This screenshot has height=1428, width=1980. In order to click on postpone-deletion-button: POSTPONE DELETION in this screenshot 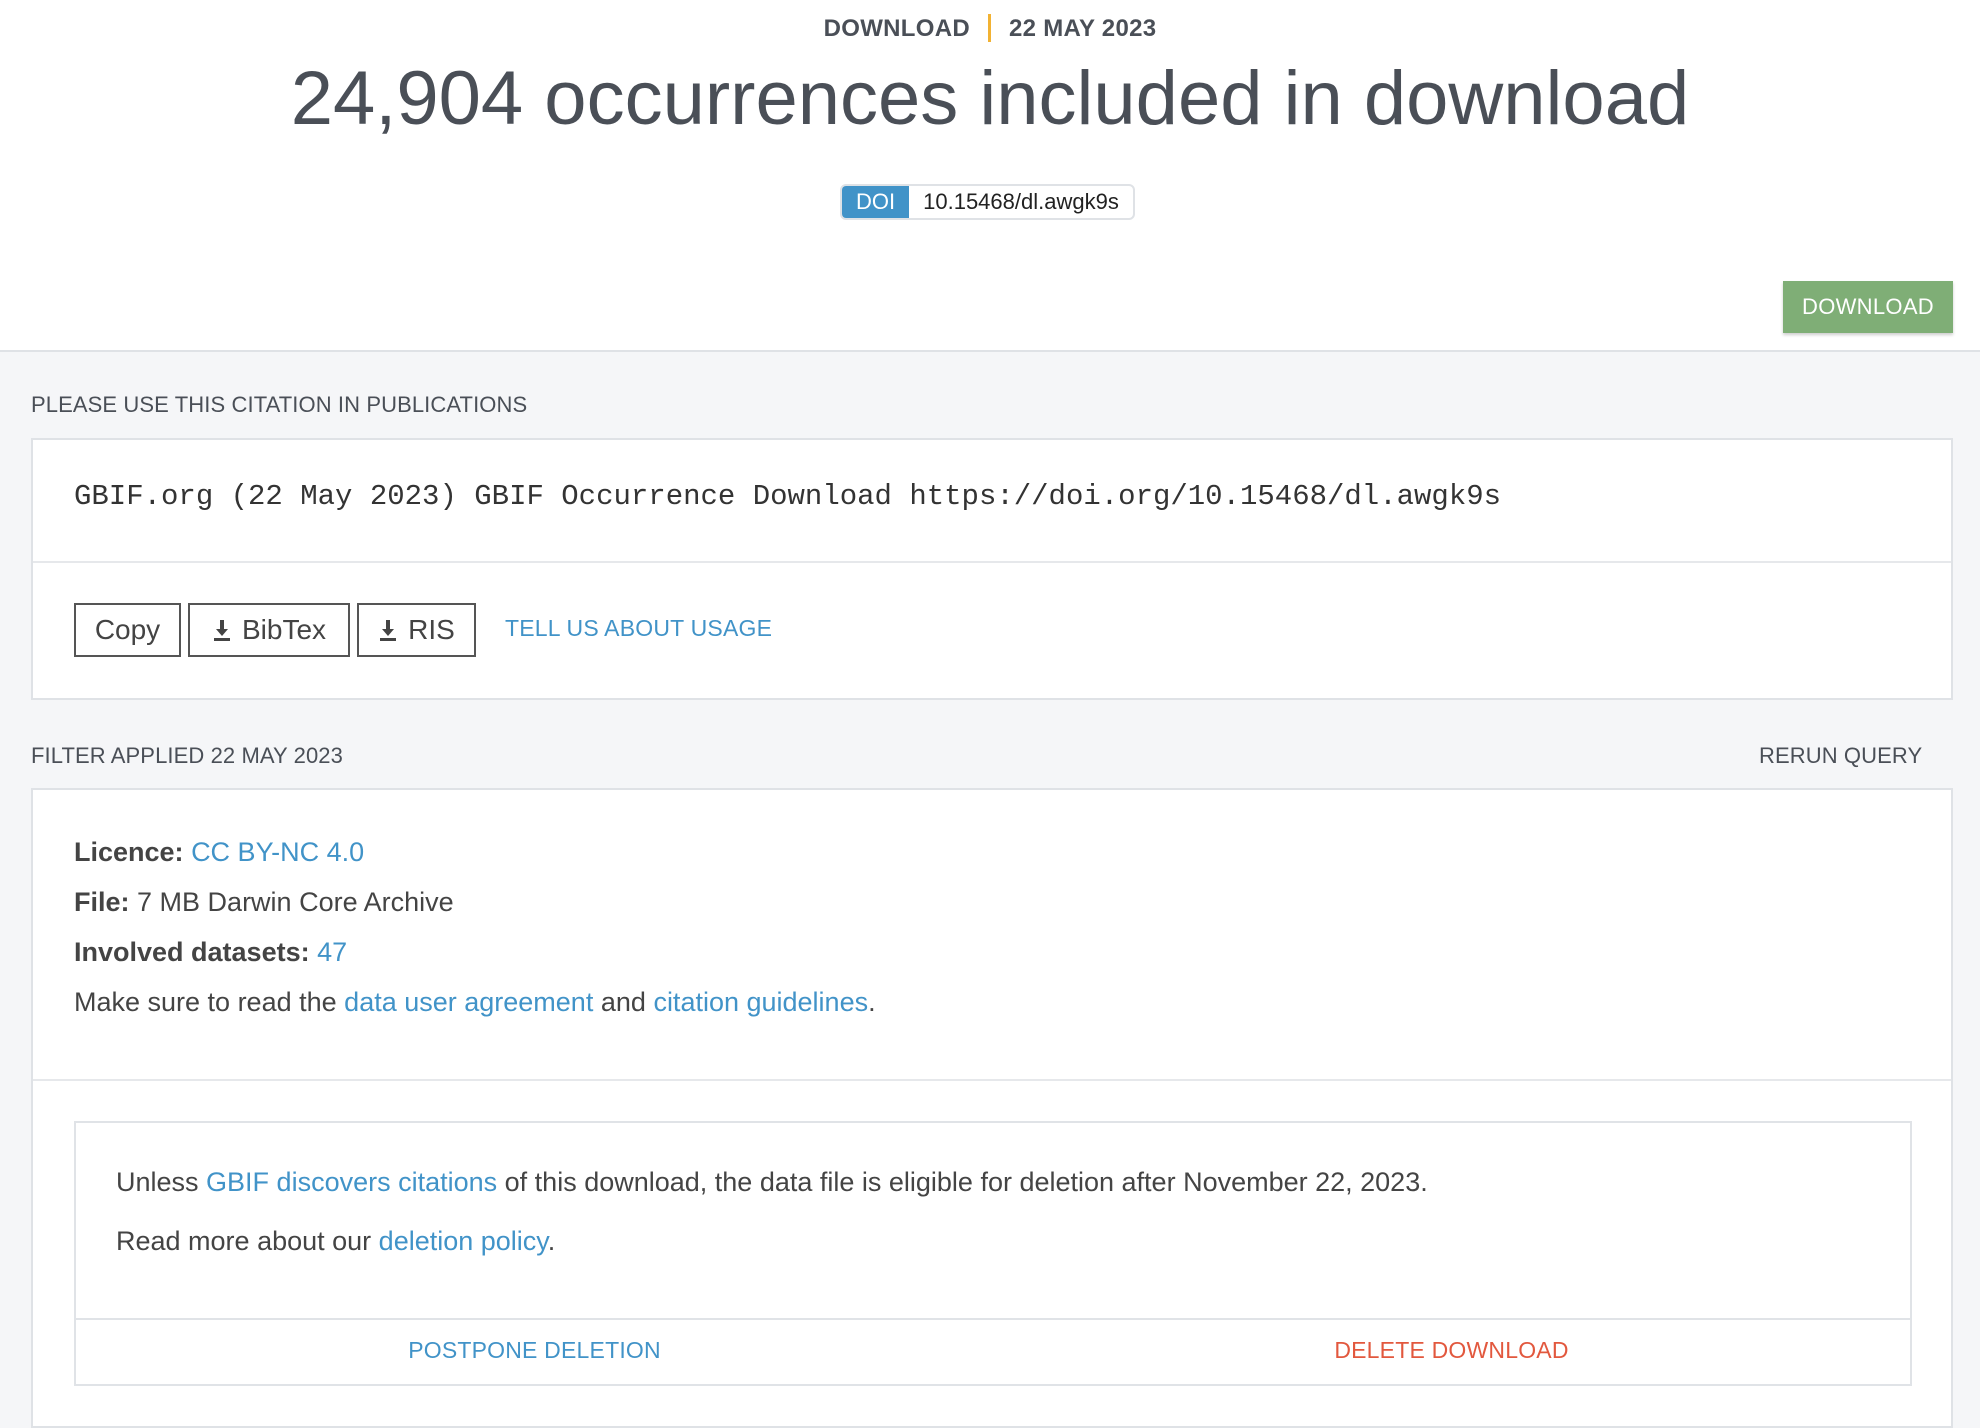, I will do `click(534, 1352)`.